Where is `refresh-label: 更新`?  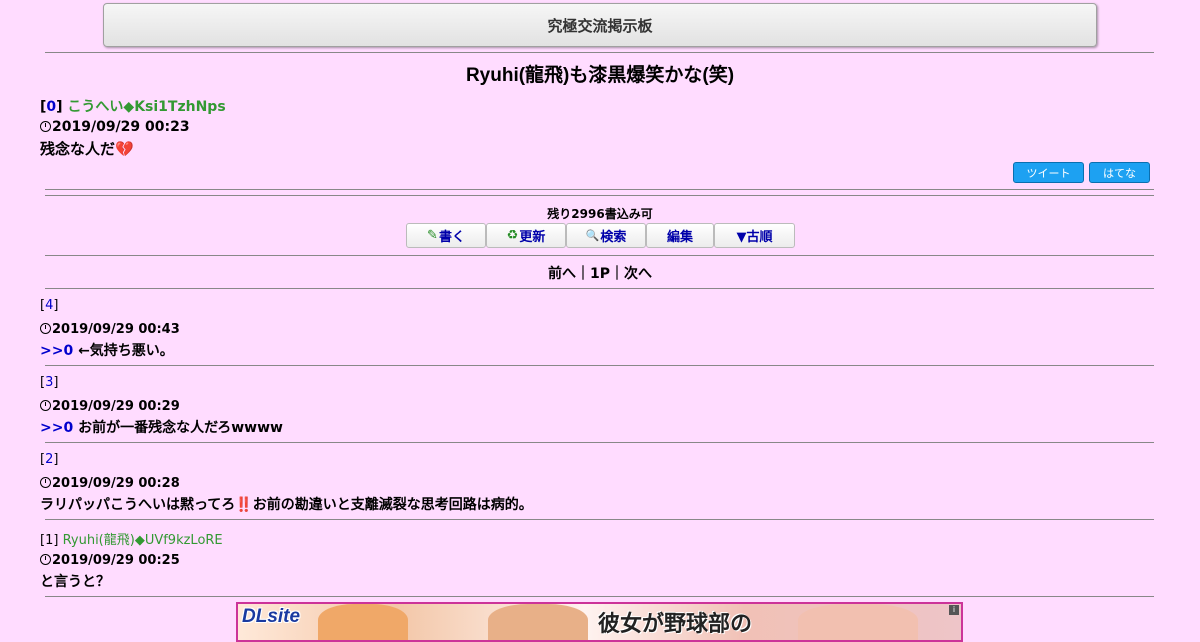 refresh-label: 更新 is located at coordinates (532, 237).